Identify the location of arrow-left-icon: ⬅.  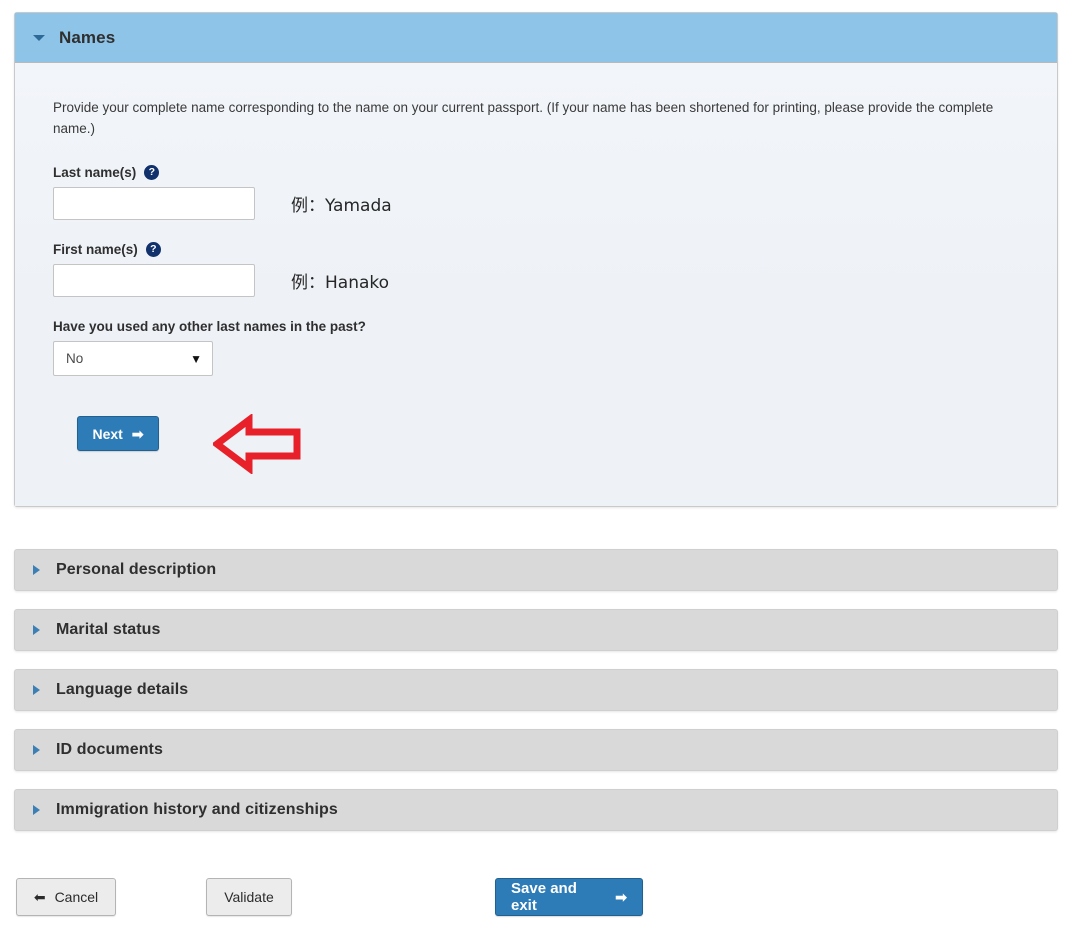
(39, 896).